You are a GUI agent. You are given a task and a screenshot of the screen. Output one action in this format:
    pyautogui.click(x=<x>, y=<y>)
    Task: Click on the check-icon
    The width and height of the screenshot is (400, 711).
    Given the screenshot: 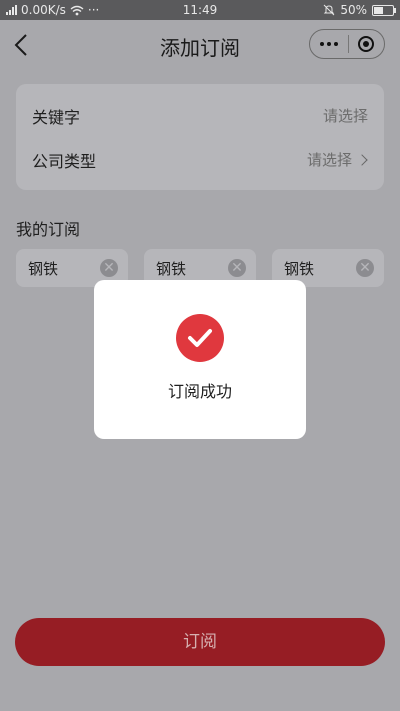 What is the action you would take?
    pyautogui.click(x=200, y=338)
    